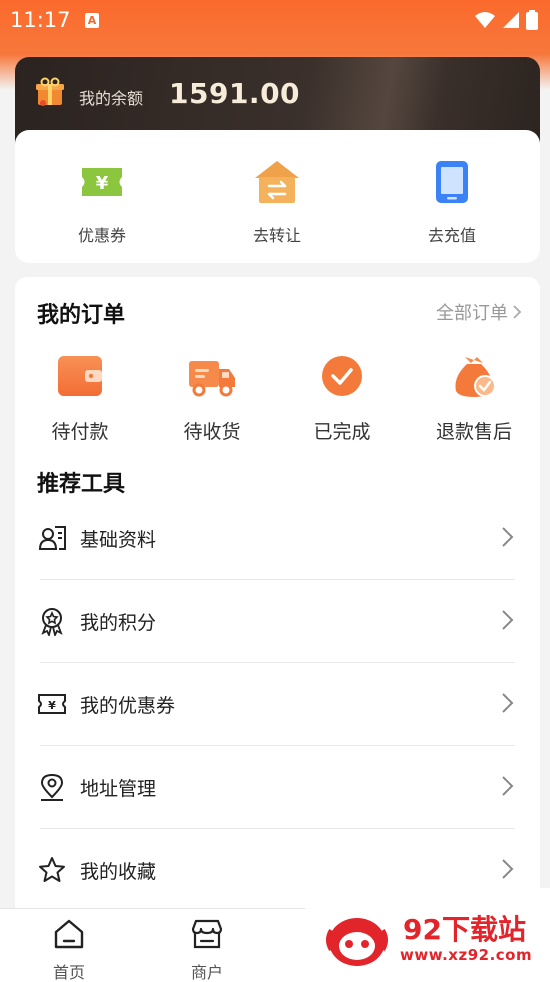 This screenshot has width=550, height=982. Describe the element at coordinates (111, 98) in the screenshot. I see `balance-label: 我的余额` at that location.